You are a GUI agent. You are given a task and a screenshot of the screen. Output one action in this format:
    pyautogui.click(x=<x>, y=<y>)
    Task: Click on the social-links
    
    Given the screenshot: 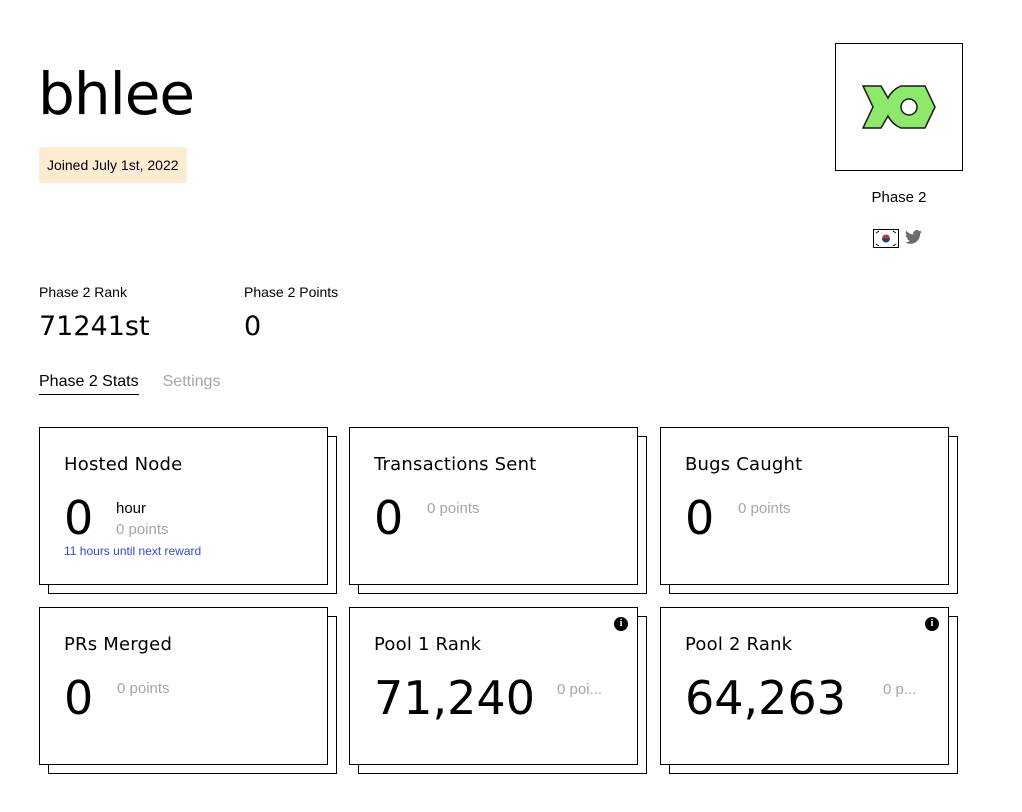 What is the action you would take?
    pyautogui.click(x=897, y=238)
    